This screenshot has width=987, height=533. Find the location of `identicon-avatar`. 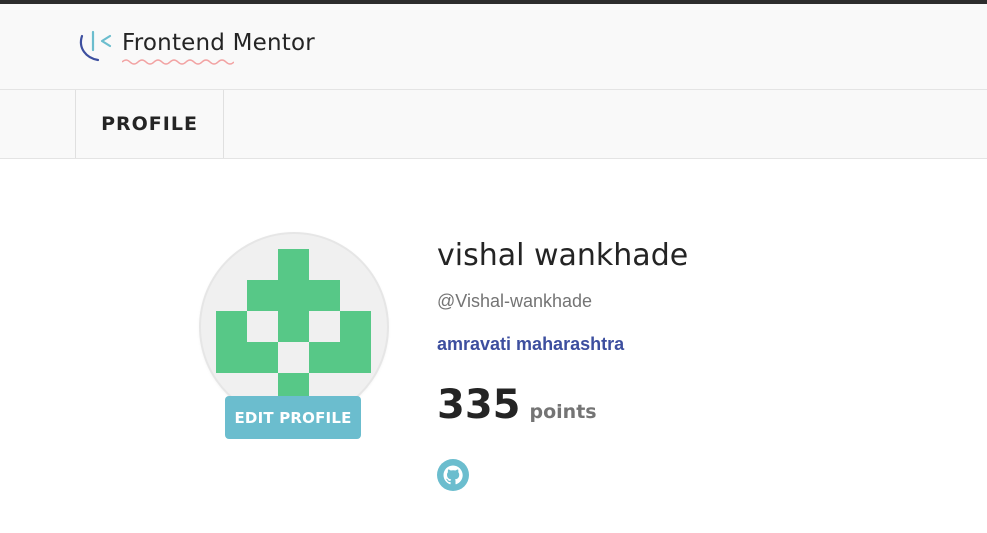

identicon-avatar is located at coordinates (293, 326).